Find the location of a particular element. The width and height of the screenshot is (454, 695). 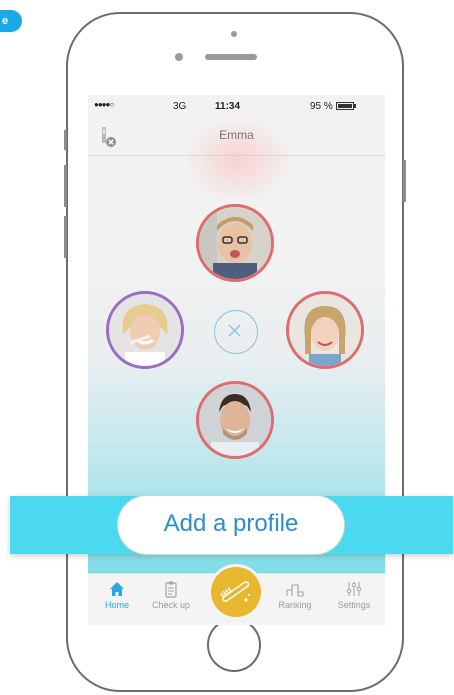

tab-home: Home is located at coordinates (117, 595).